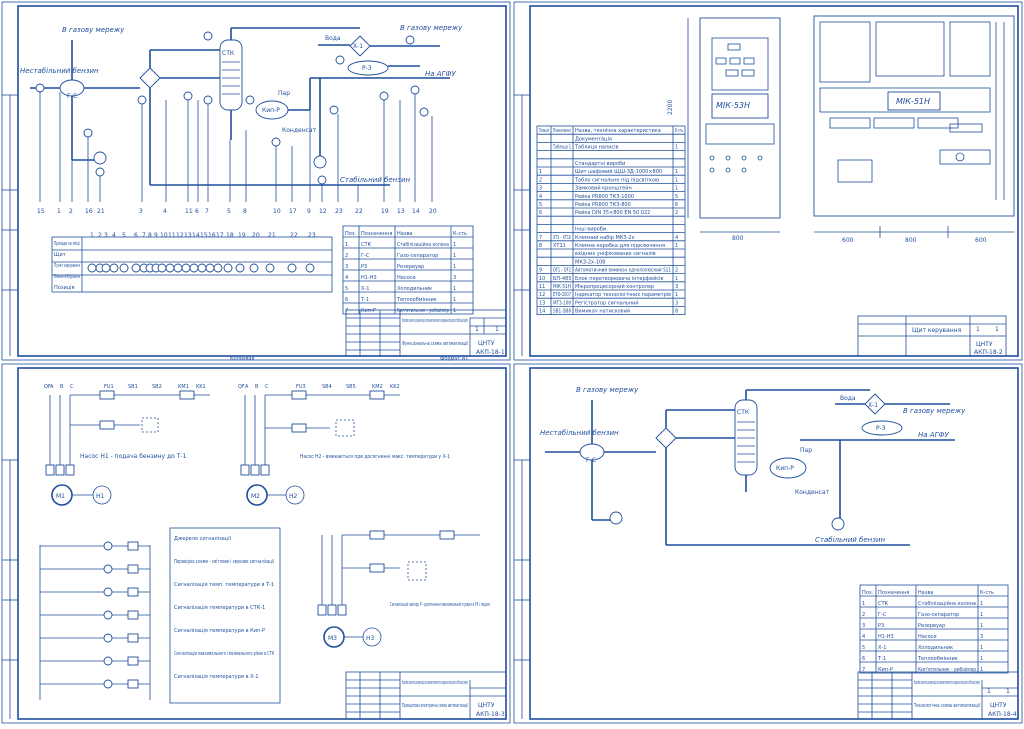 Image resolution: width=1024 pixels, height=729 pixels. Describe the element at coordinates (204, 235) in the screenshot. I see `panel-number: 15` at that location.